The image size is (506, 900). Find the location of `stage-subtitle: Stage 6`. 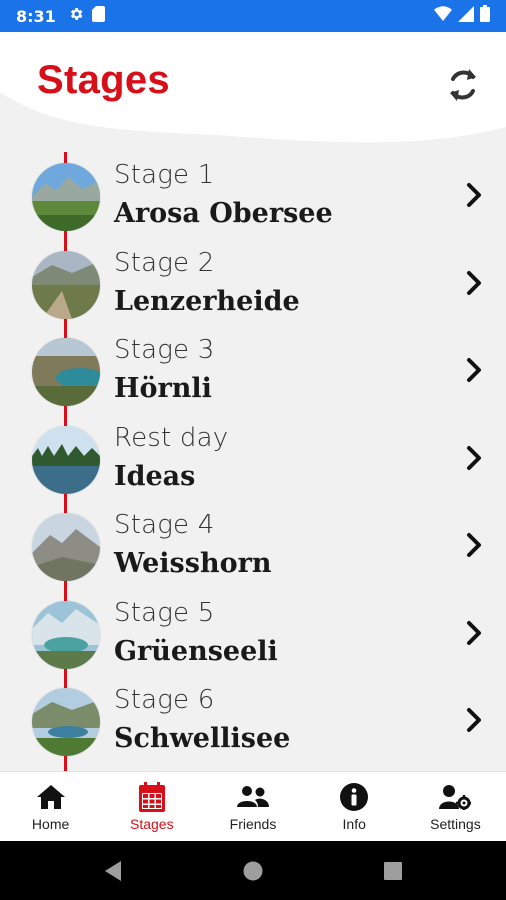

stage-subtitle: Stage 6 is located at coordinates (164, 700).